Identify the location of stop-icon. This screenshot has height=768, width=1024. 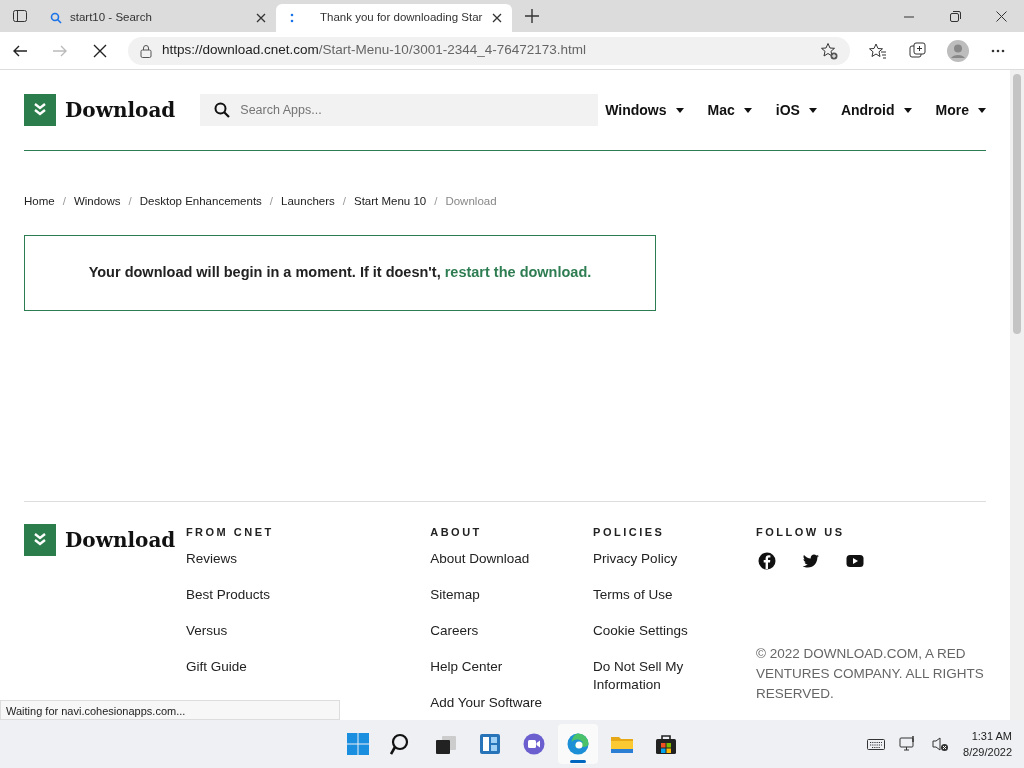
(100, 50).